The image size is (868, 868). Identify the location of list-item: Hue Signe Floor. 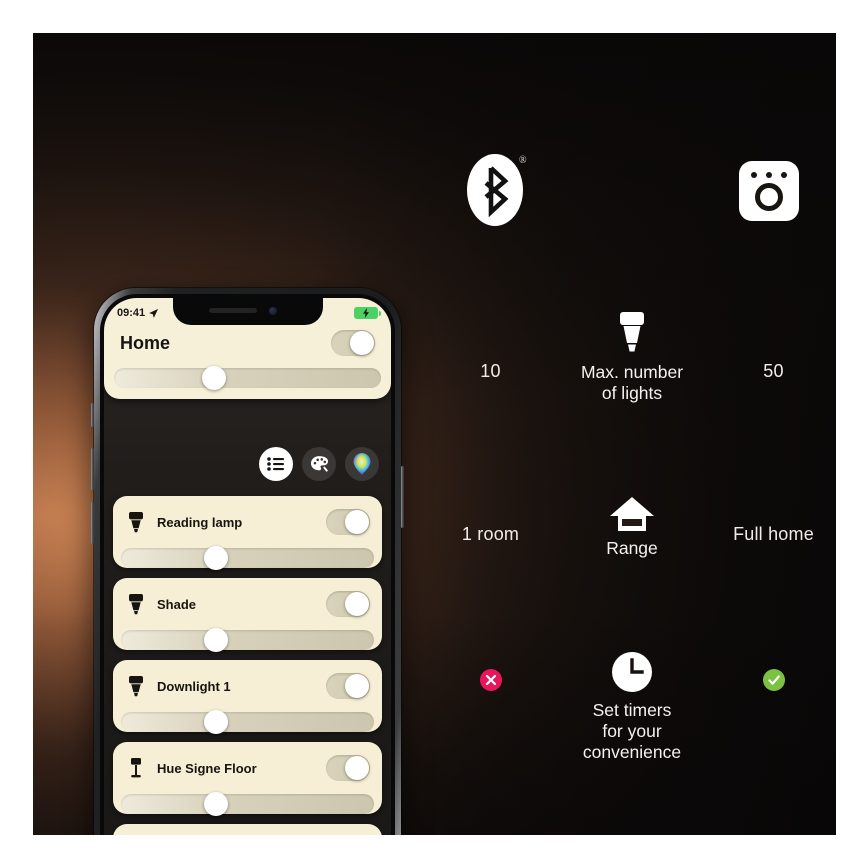
(247, 779).